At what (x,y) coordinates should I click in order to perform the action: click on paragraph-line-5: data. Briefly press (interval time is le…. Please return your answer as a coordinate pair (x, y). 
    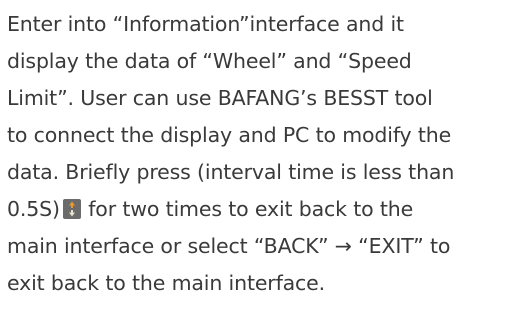
    Looking at the image, I should click on (231, 172).